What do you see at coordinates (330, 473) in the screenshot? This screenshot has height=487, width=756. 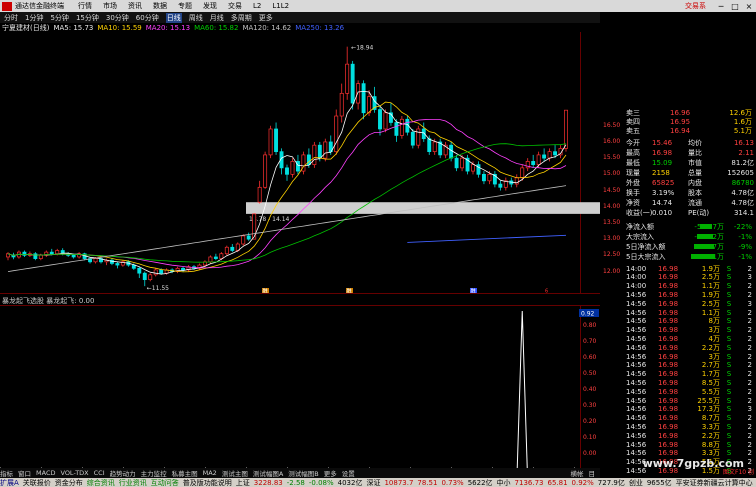 I see `indicator-tab-12: 更多` at bounding box center [330, 473].